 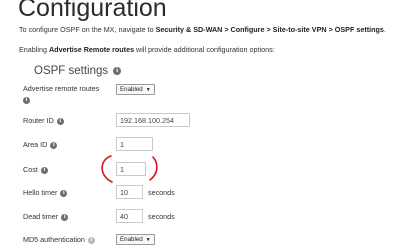 I want to click on advertise-remote-routes-select: Enabled ▼, so click(x=135, y=89).